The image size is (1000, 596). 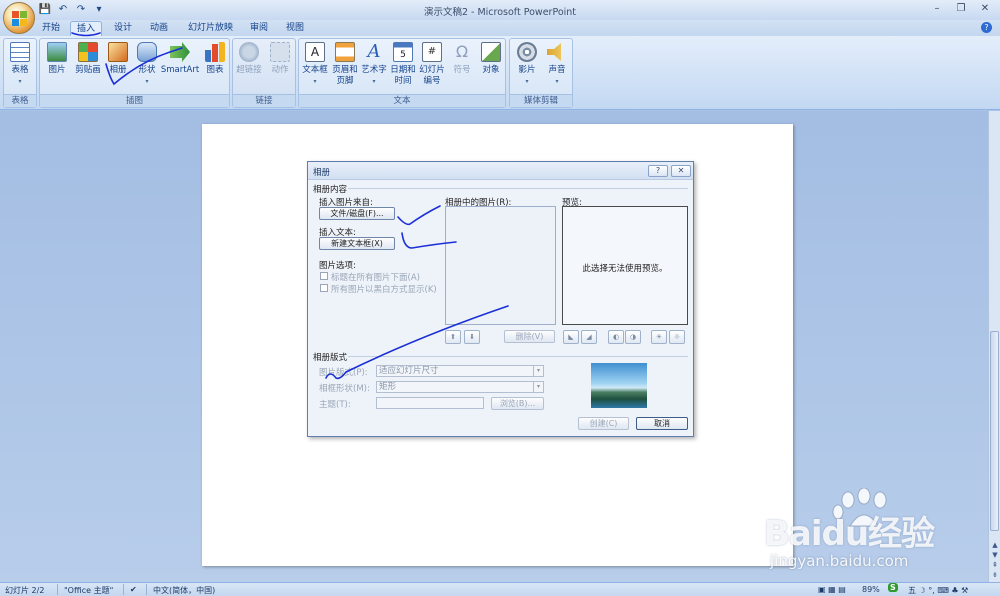 I want to click on slide-nav-buttons: ▲ ▼ ⇞ ⇟, so click(x=994, y=560).